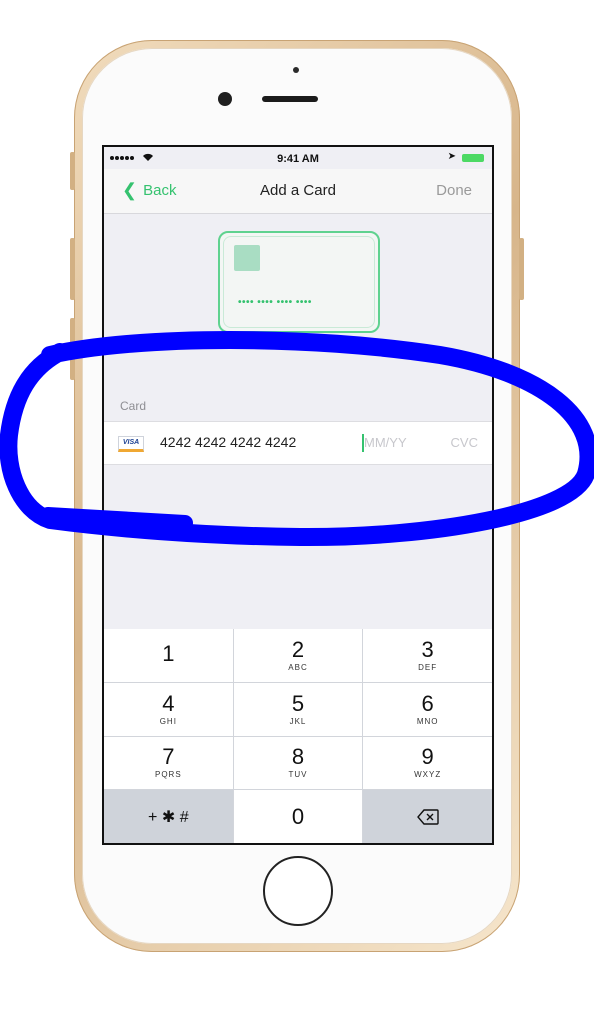  I want to click on delete-backspace-icon, so click(427, 816).